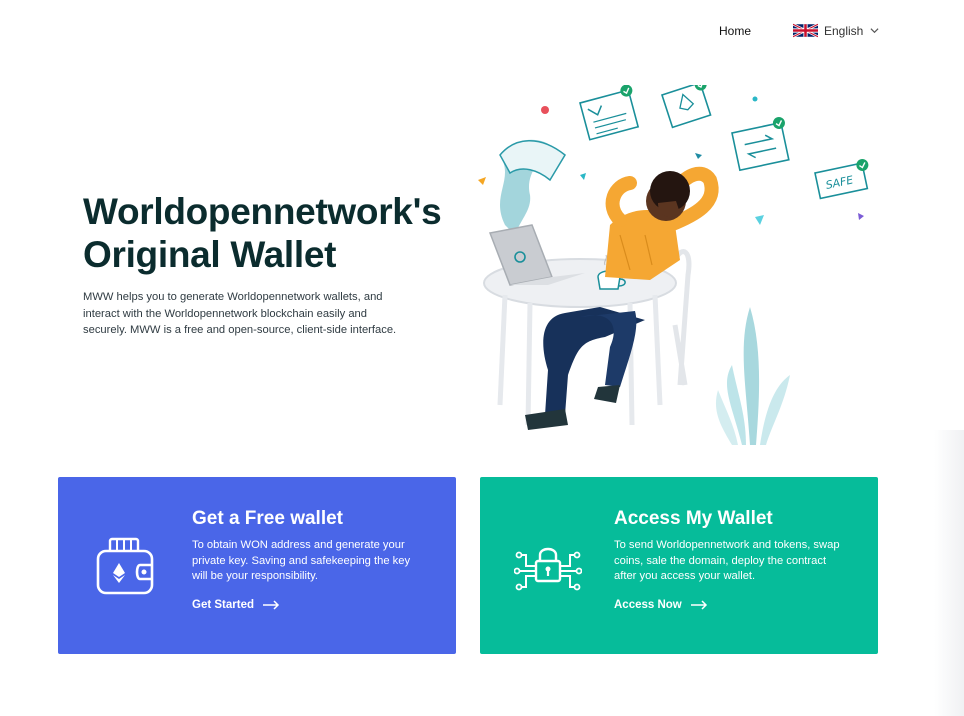 The width and height of the screenshot is (964, 716). Describe the element at coordinates (268, 518) in the screenshot. I see `free-wallet-title: Get a Free wallet` at that location.